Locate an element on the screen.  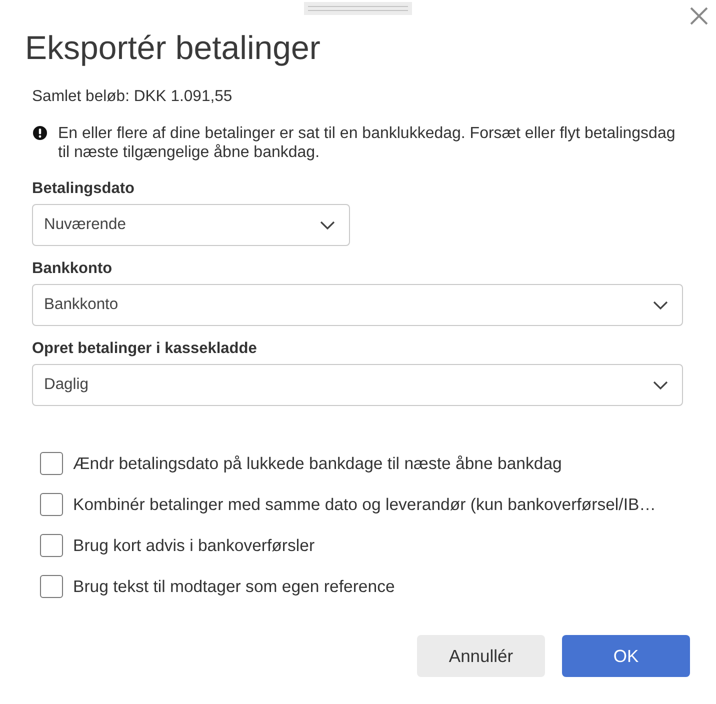
warning-icon is located at coordinates (40, 133).